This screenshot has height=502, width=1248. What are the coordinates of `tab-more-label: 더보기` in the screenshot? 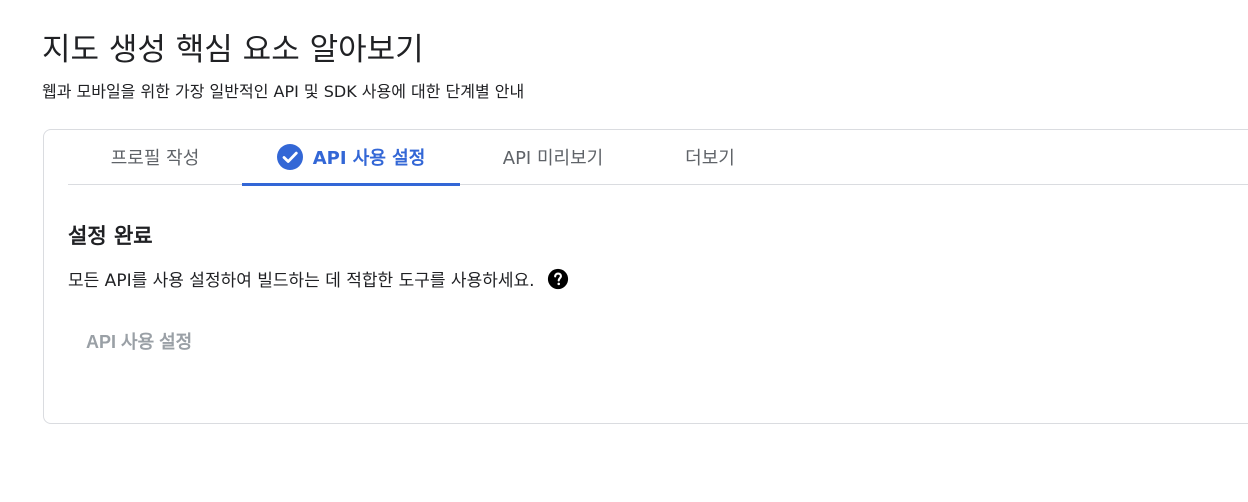 It's located at (710, 158).